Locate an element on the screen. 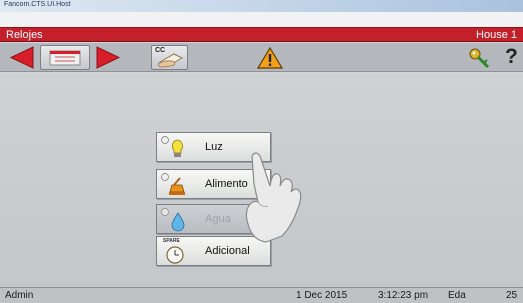 The width and height of the screenshot is (523, 303). key-icon is located at coordinates (479, 58).